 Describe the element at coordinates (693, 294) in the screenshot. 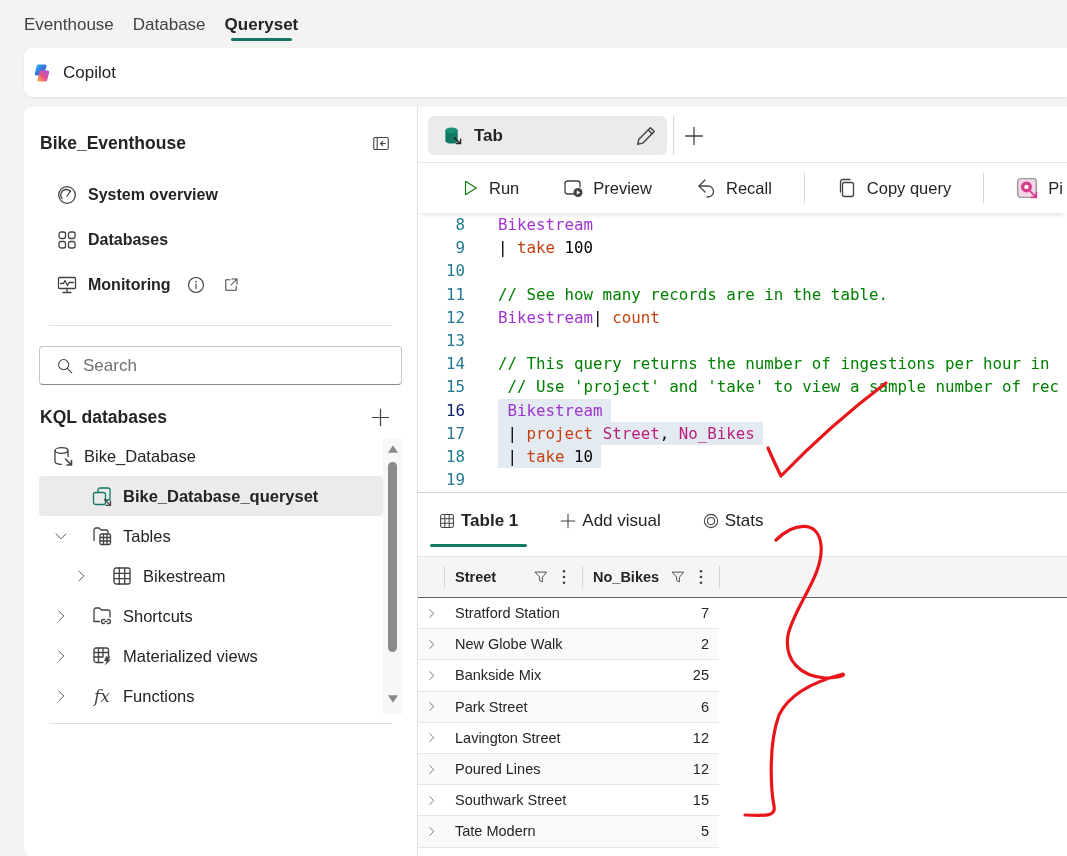

I see `code-line: // See how many records are in the table.` at that location.